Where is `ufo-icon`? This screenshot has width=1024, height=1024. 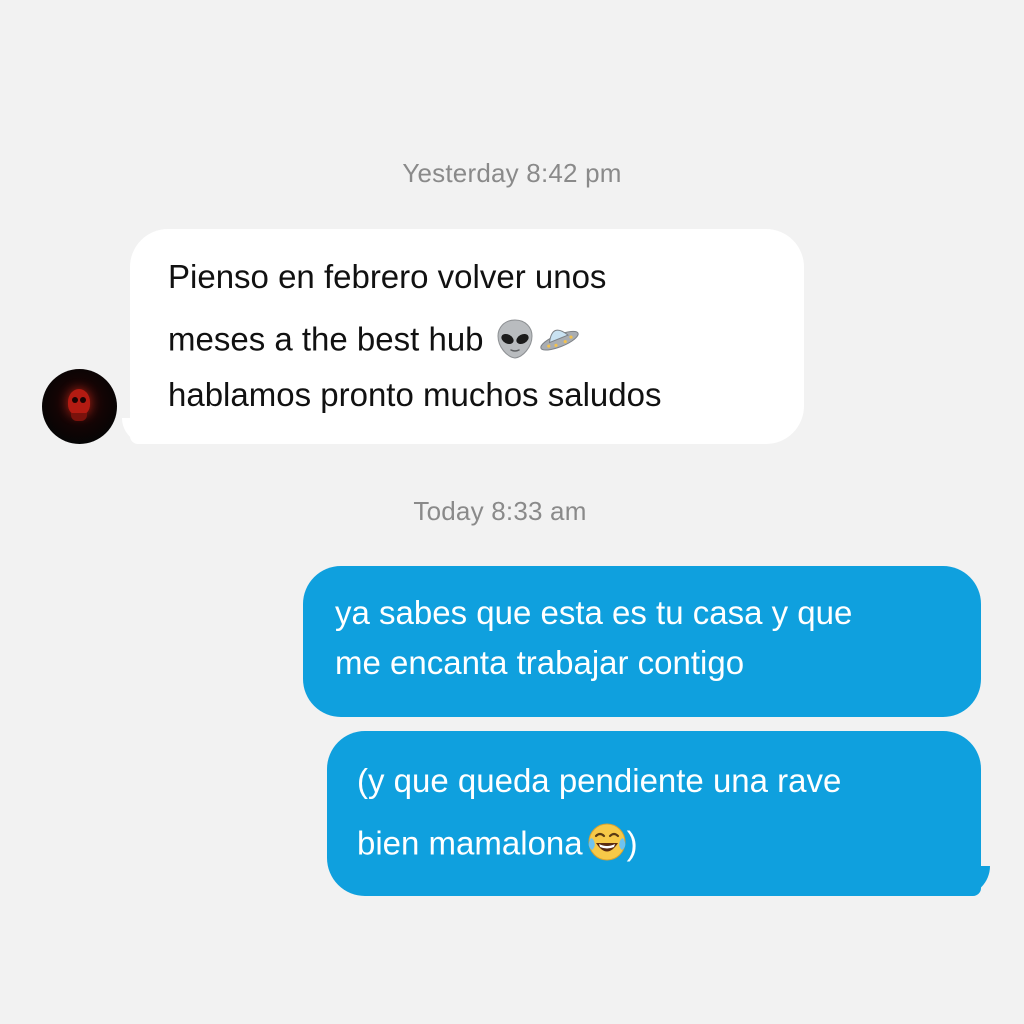 ufo-icon is located at coordinates (558, 337).